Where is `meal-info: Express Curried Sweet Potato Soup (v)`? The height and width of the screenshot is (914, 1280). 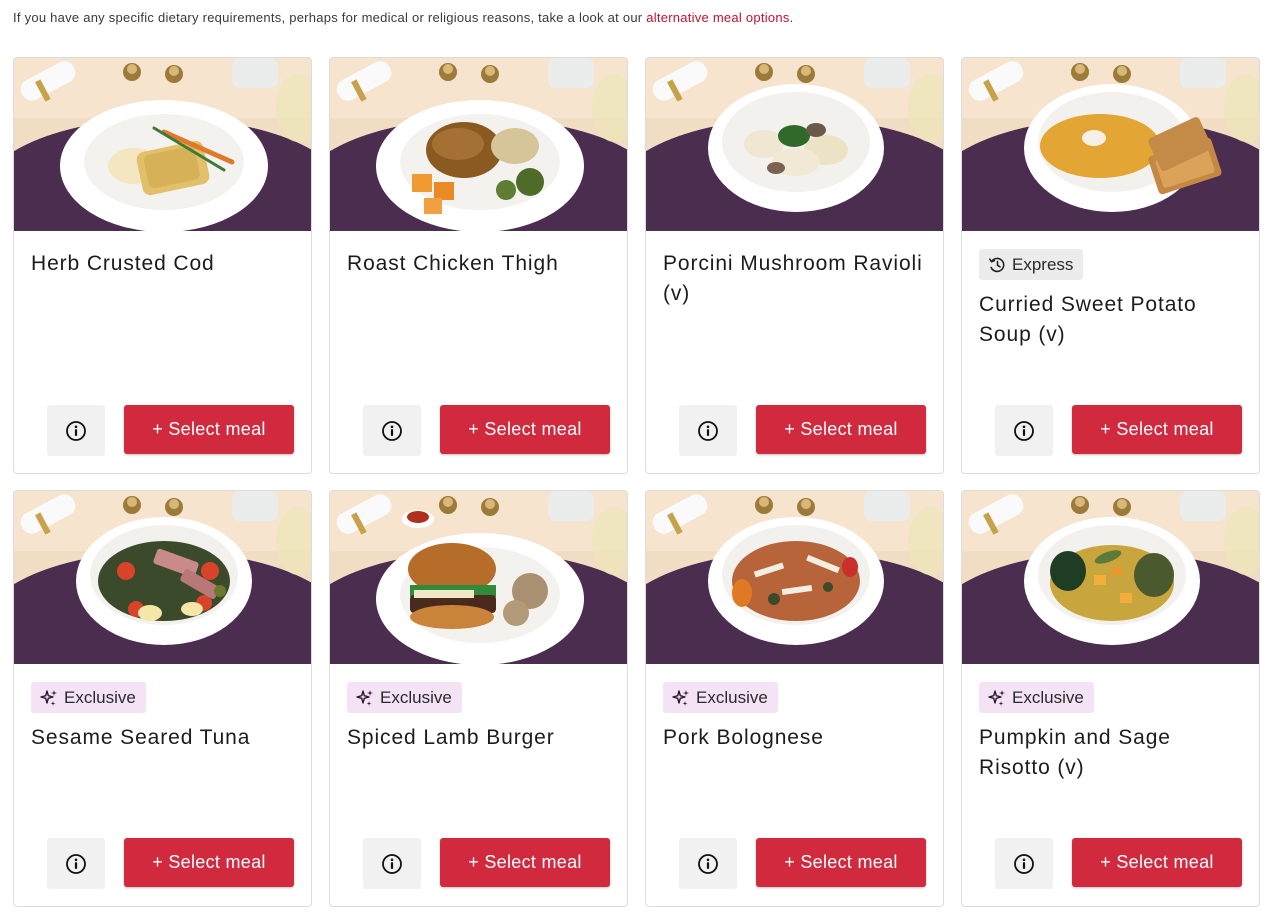
meal-info: Express Curried Sweet Potato Soup (v) is located at coordinates (1110, 299).